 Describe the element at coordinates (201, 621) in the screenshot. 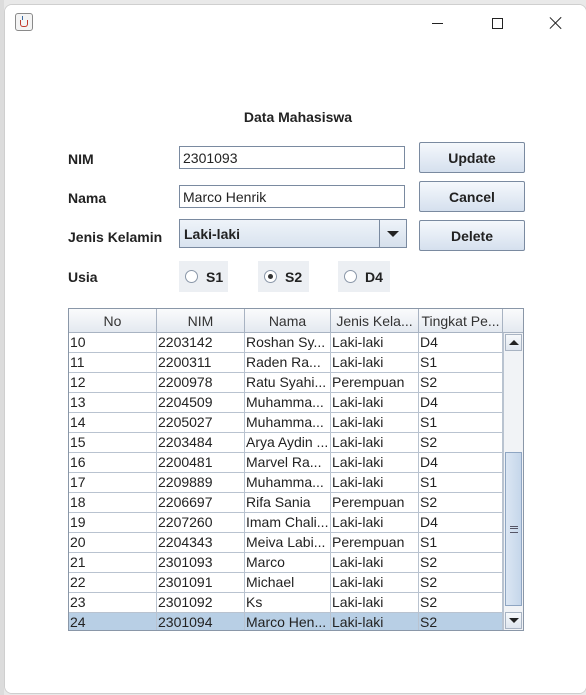

I see `table-cell: 2301094` at that location.